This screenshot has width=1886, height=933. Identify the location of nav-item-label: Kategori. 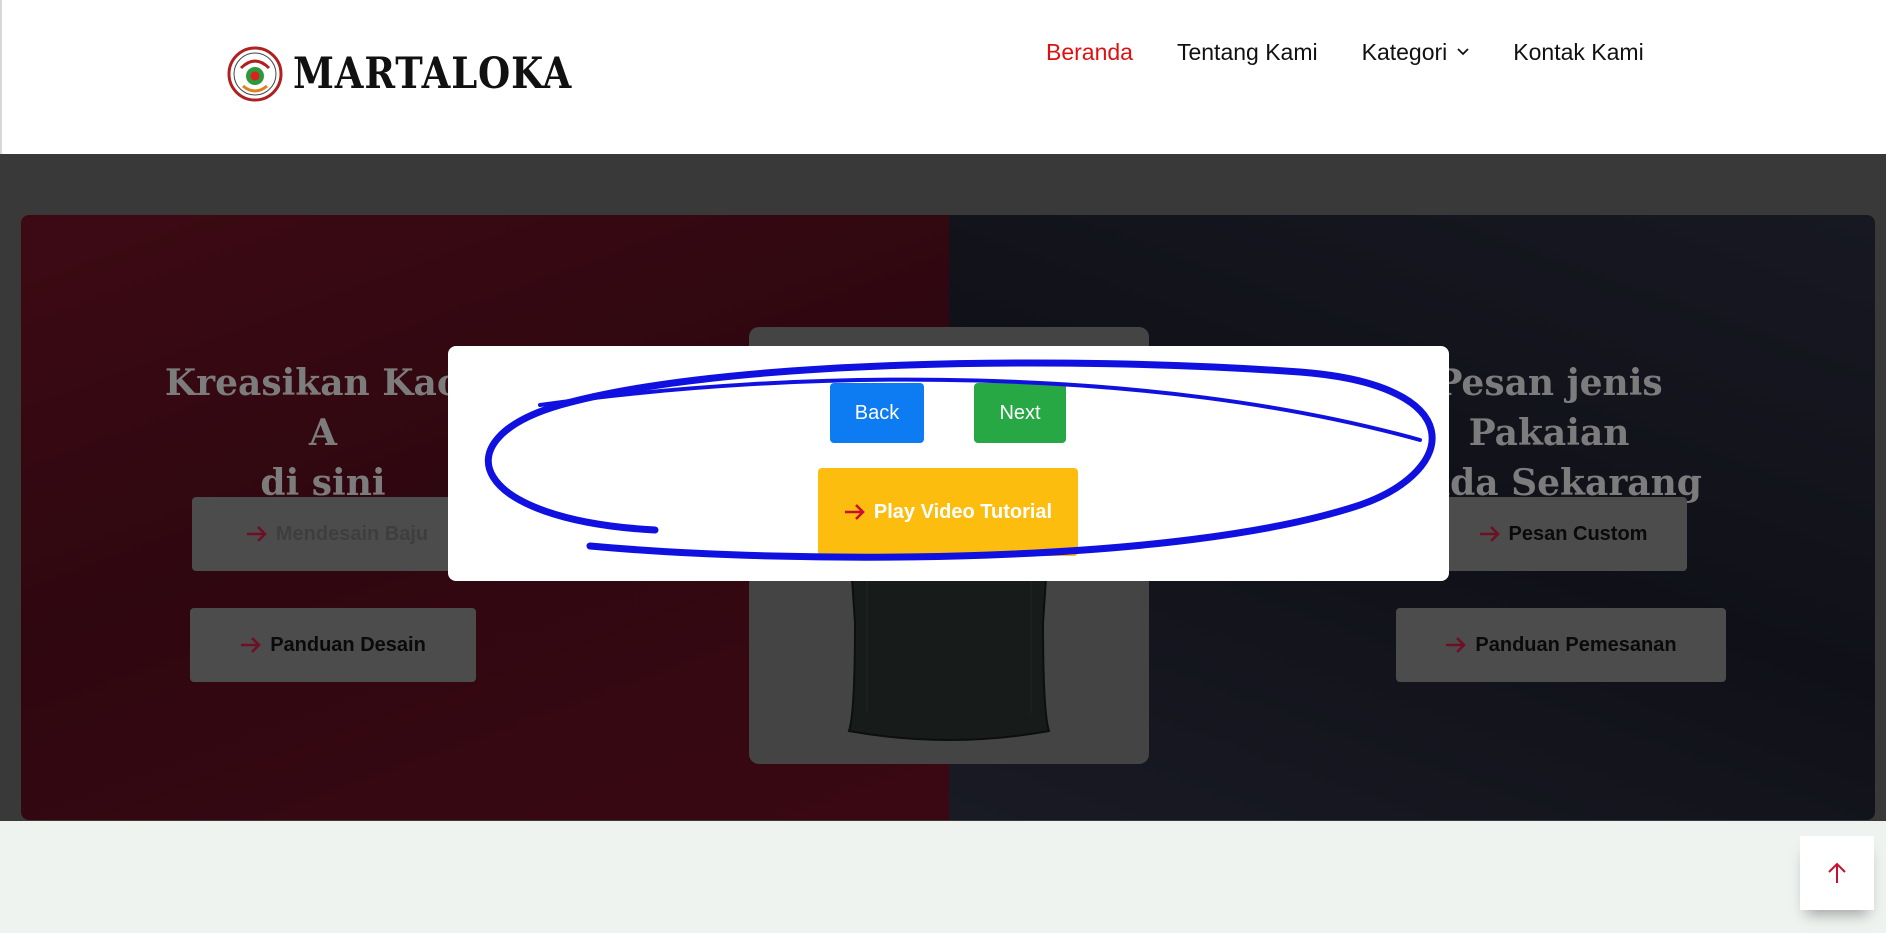
(1404, 52).